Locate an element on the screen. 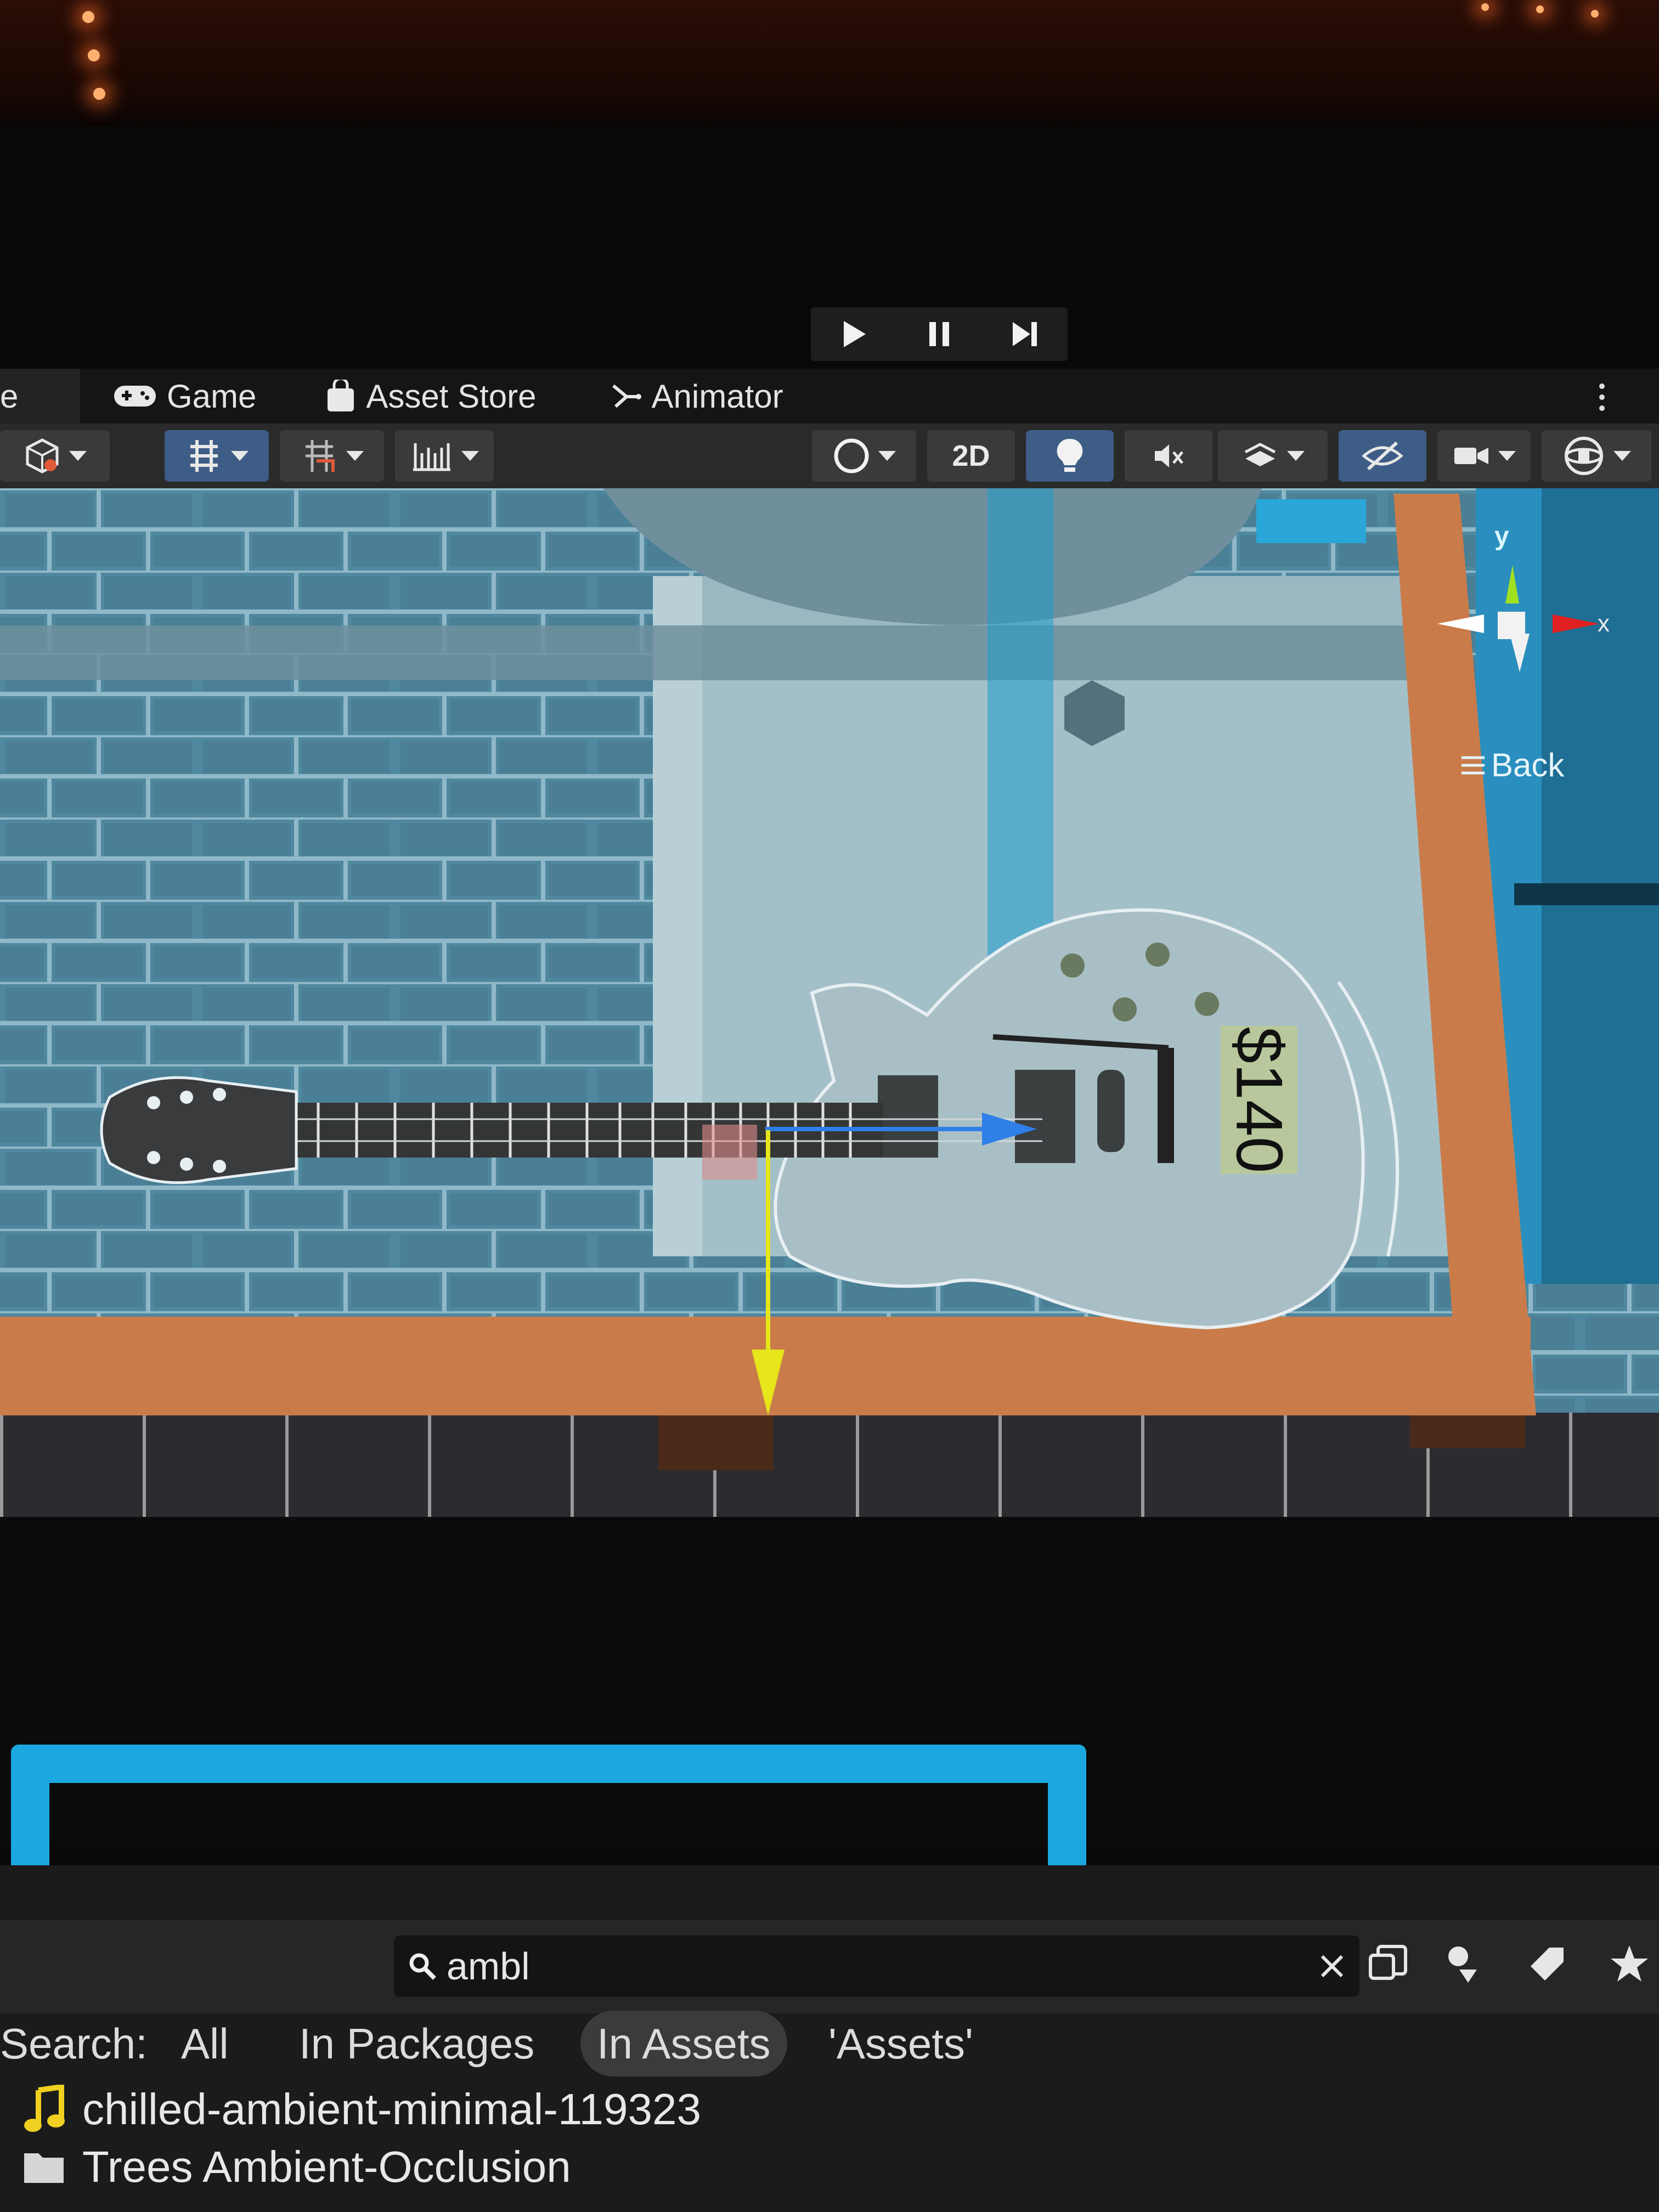 The height and width of the screenshot is (2212, 1659). favorite-star-icon is located at coordinates (1629, 1965).